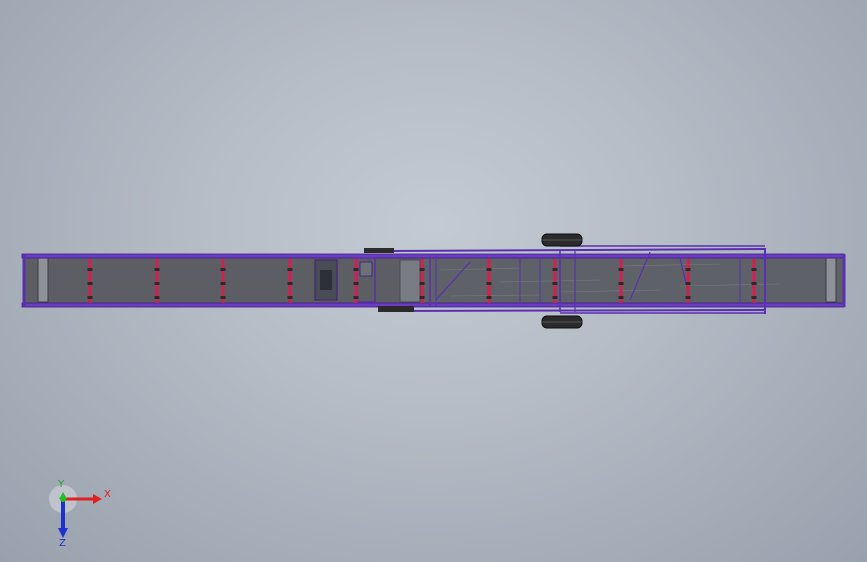 This screenshot has height=562, width=867. I want to click on z-axis-label: Z, so click(62, 543).